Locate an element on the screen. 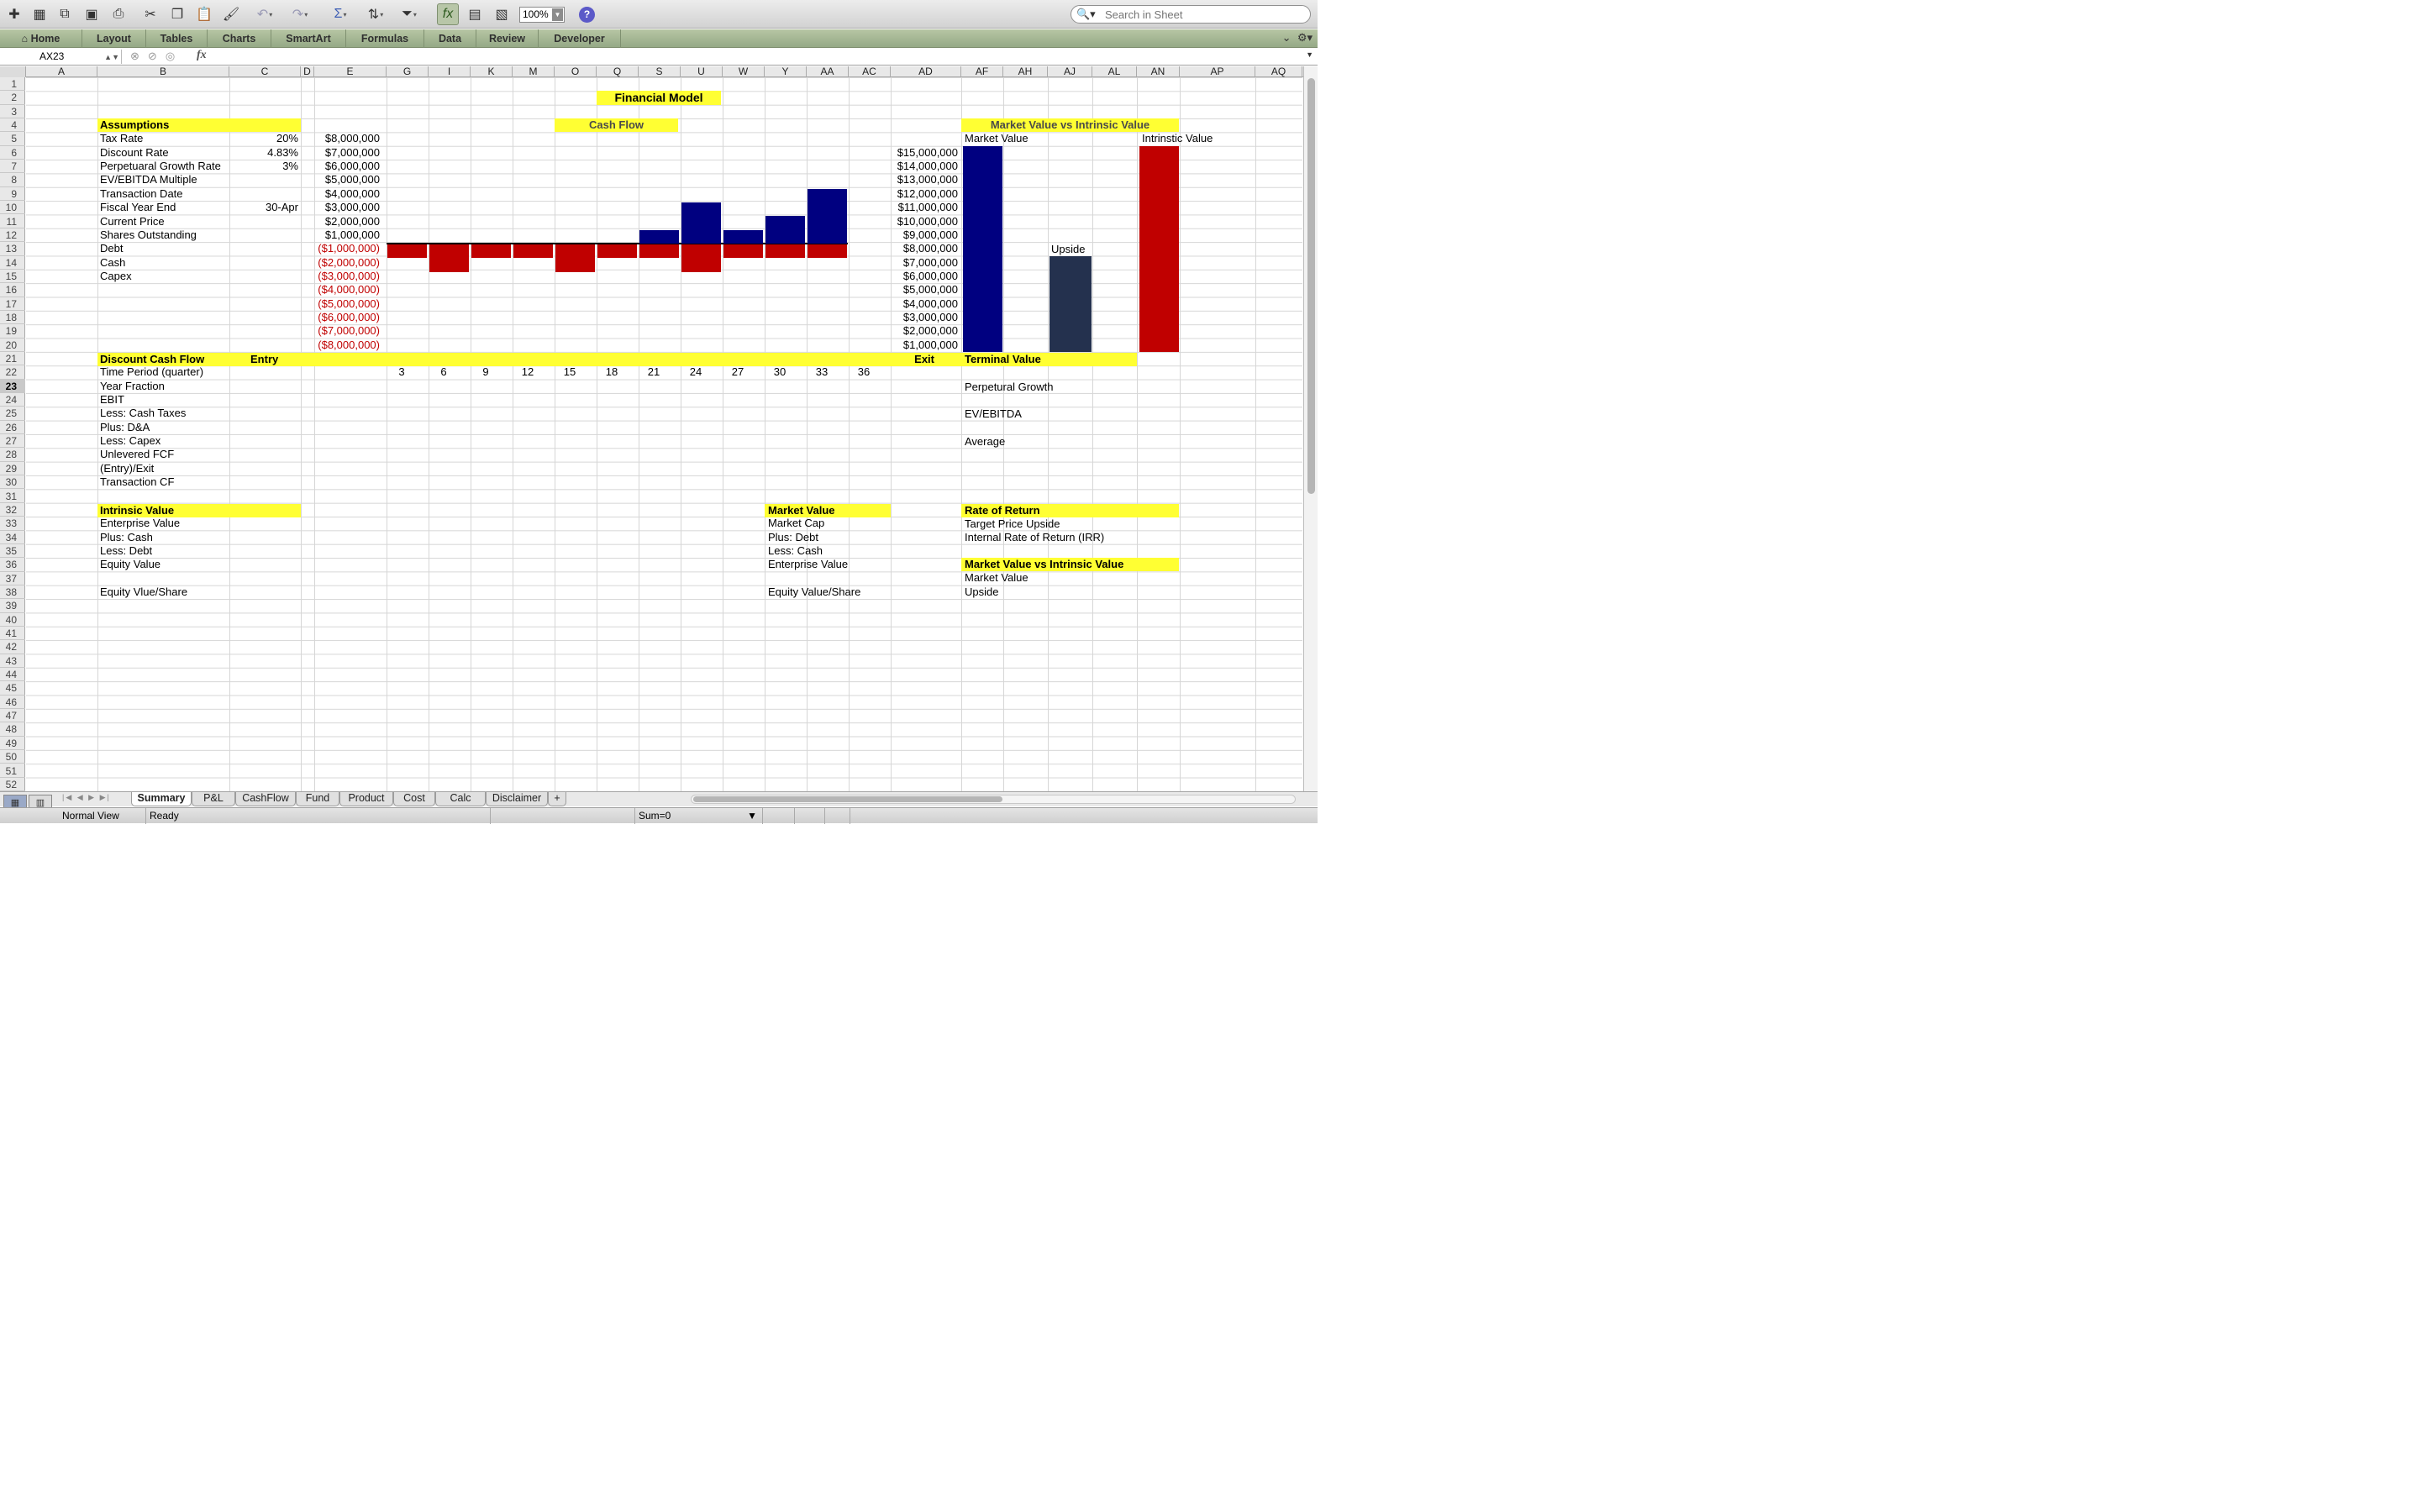 The image size is (2420, 1512). upside-label: Upside is located at coordinates (1068, 249).